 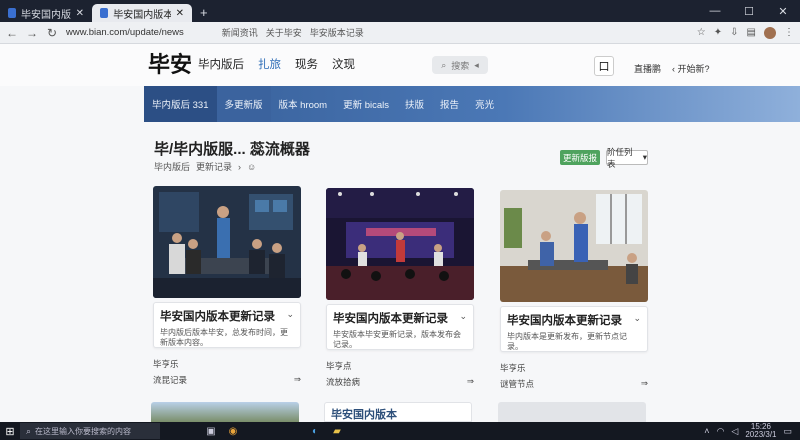 What do you see at coordinates (366, 104) in the screenshot?
I see `subnav-item: 更新 bicals` at bounding box center [366, 104].